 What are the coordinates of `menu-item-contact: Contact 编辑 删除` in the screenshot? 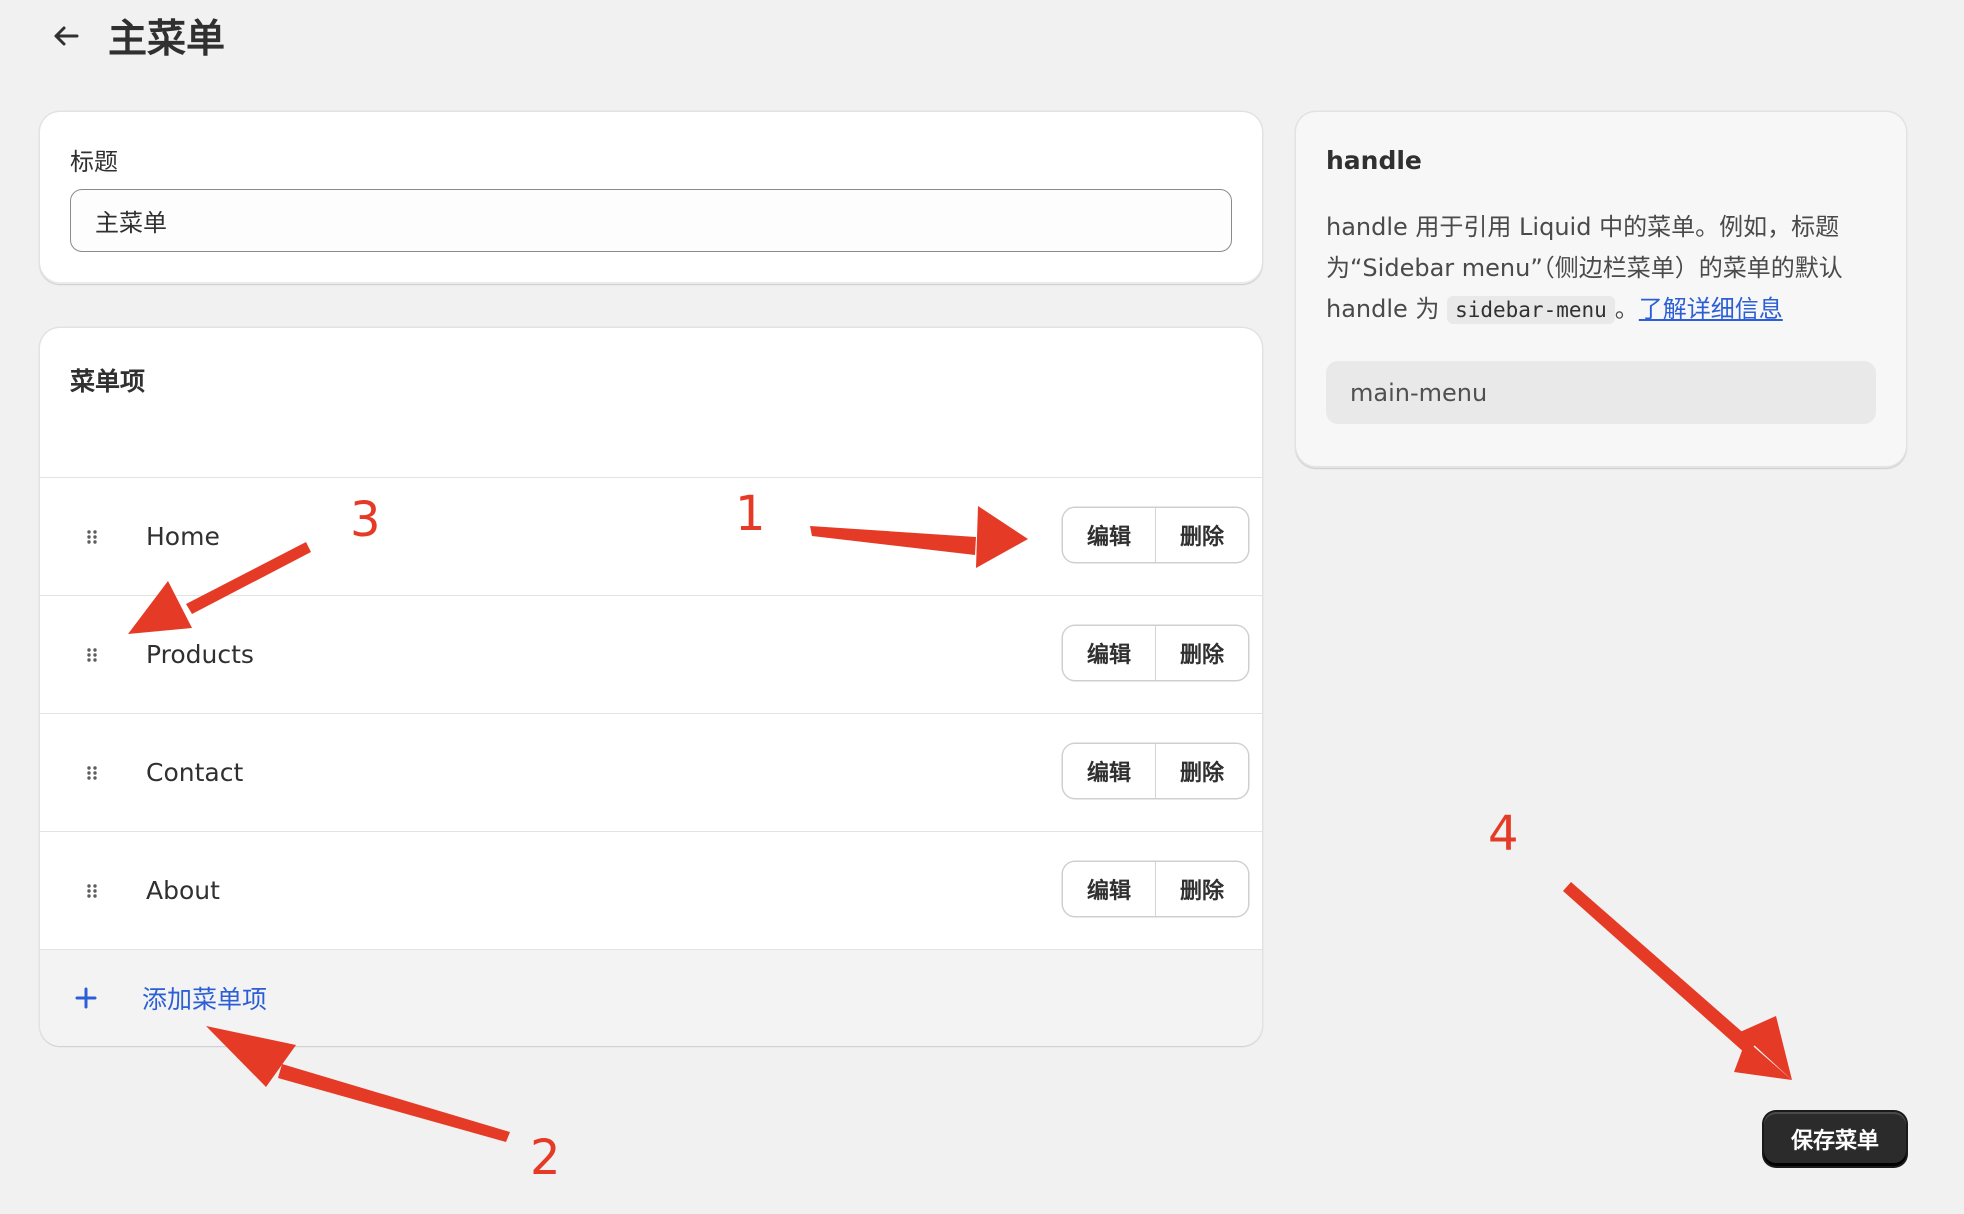 It's located at (651, 773).